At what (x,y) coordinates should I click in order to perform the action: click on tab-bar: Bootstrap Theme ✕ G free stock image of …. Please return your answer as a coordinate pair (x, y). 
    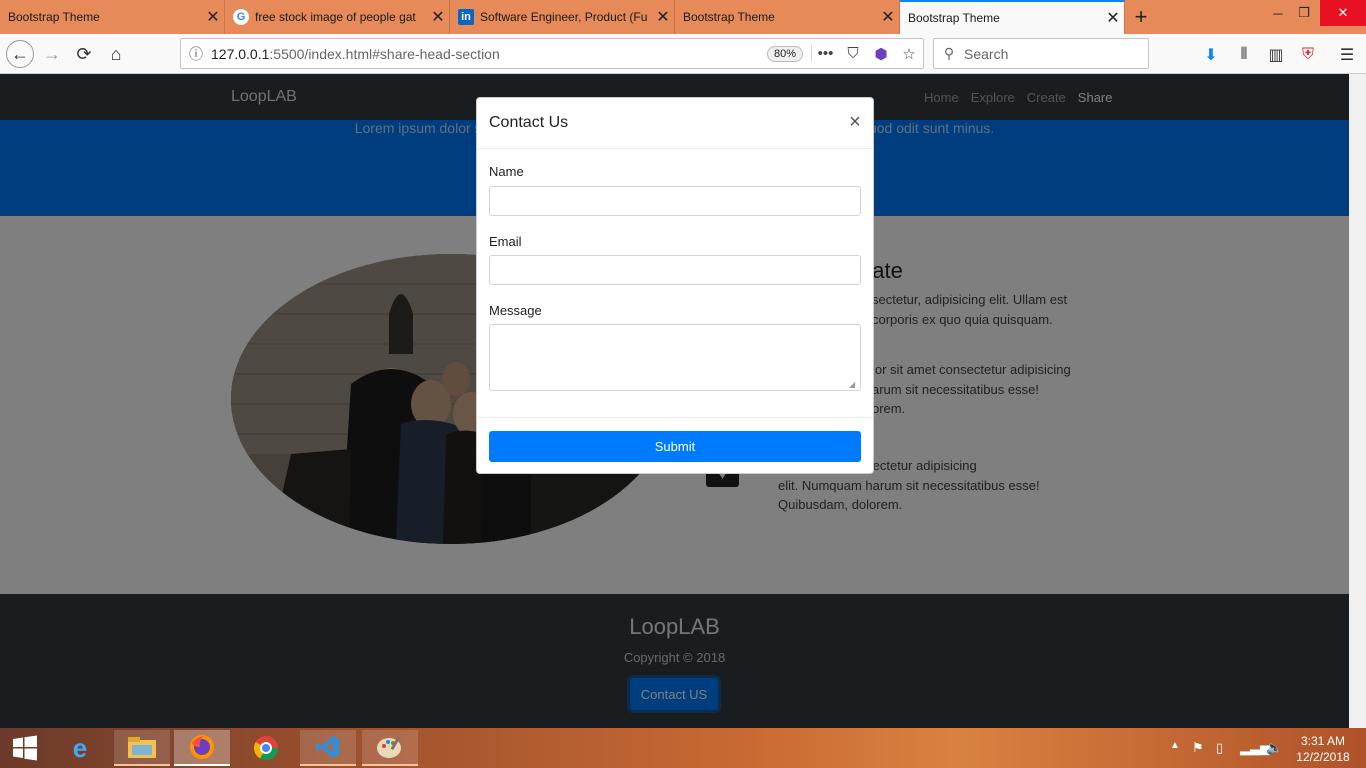
    Looking at the image, I should click on (683, 17).